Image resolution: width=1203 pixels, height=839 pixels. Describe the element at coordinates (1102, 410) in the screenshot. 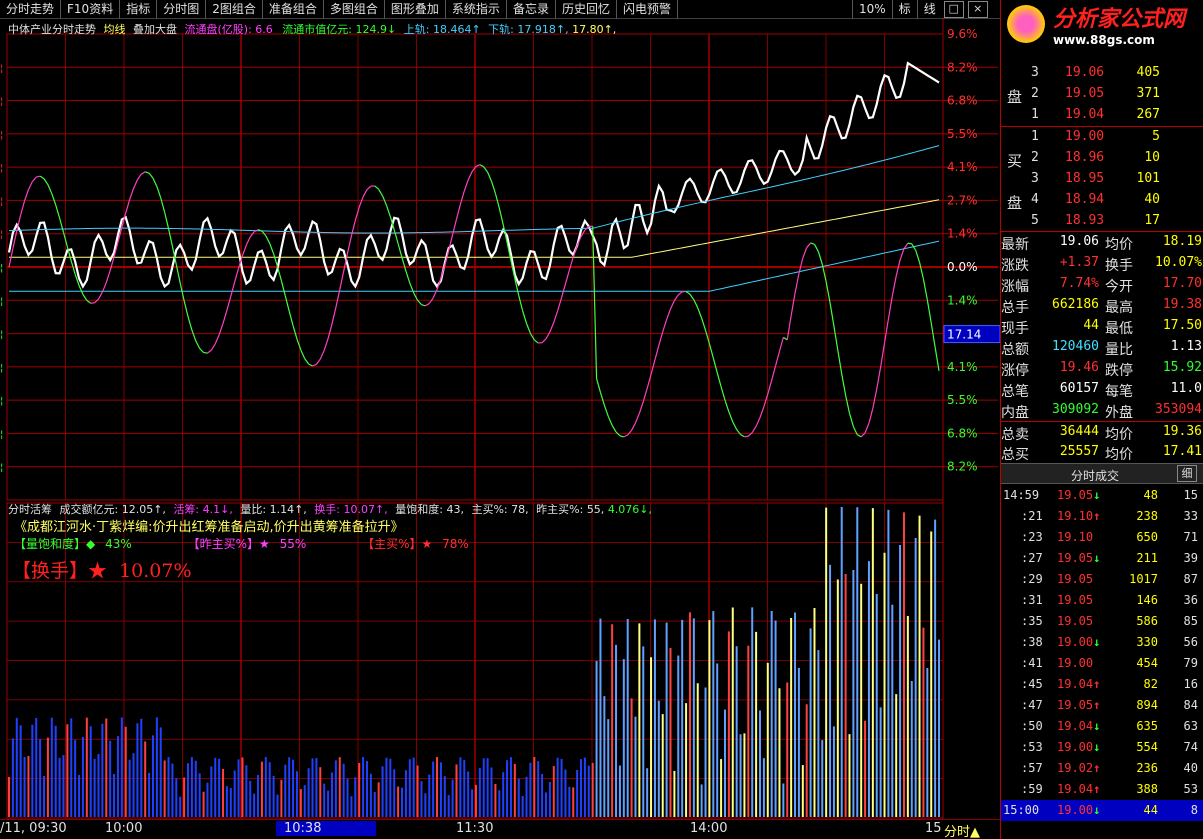

I see `quote-row: 内盘 309092 外盘 353094` at that location.